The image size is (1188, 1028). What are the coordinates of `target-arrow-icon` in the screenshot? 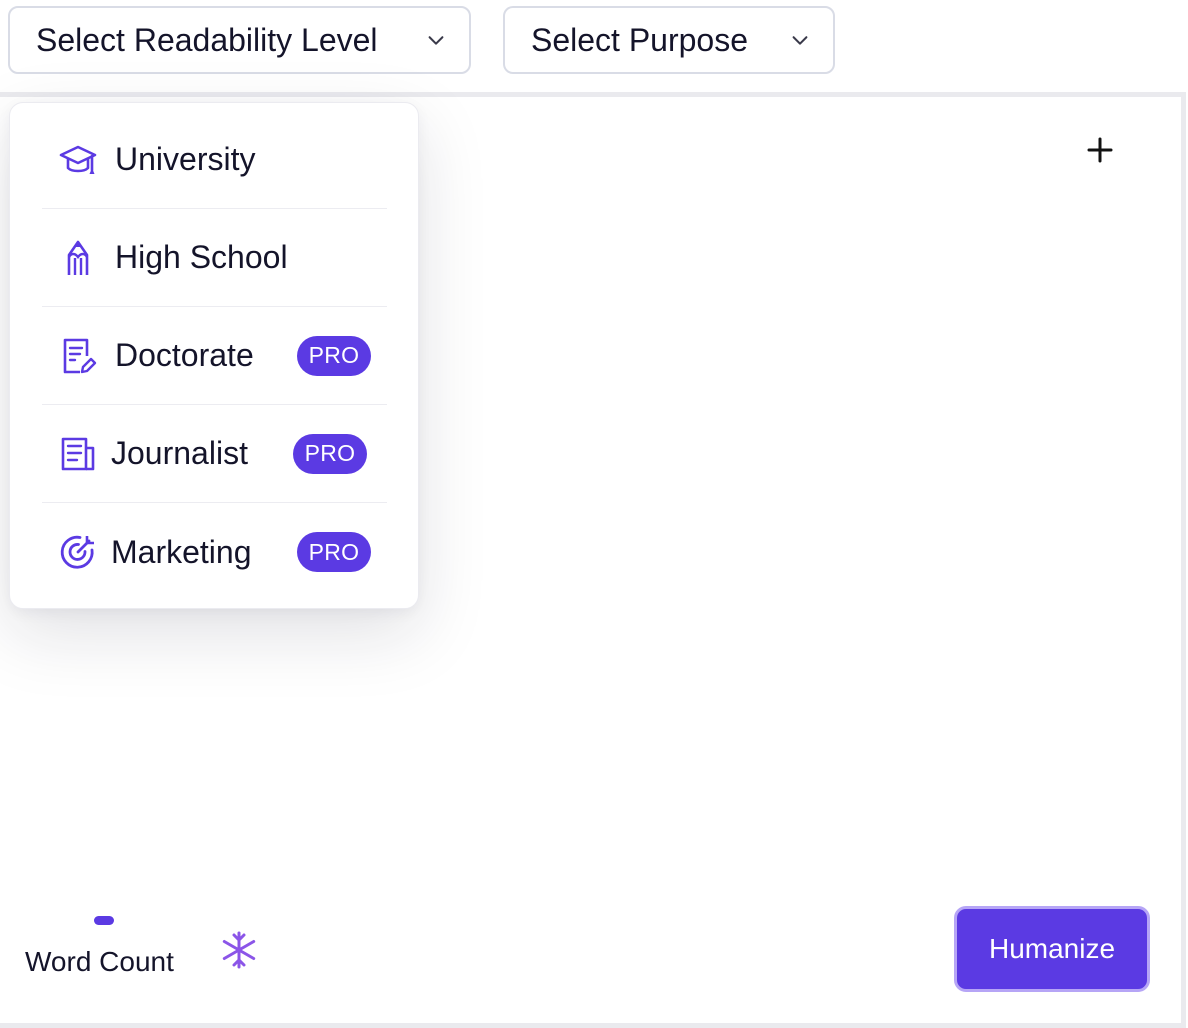 It's located at (78, 552).